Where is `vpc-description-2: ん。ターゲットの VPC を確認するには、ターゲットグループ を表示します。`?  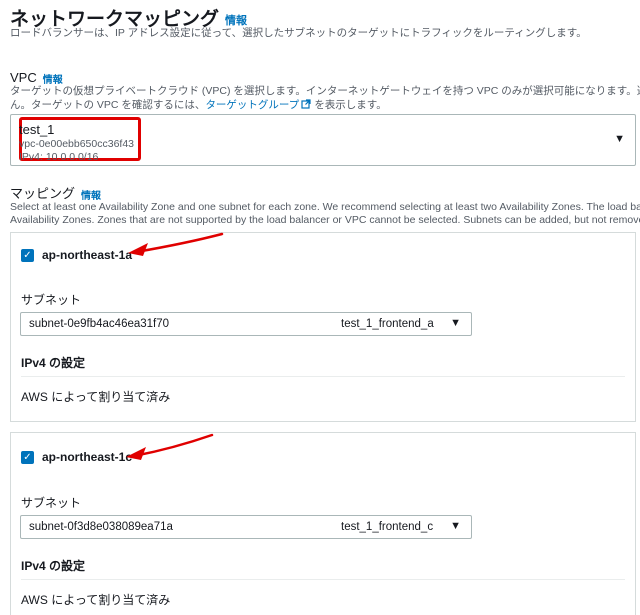
vpc-description-2: ん。ターゲットの VPC を確認するには、ターゲットグループ を表示します。 is located at coordinates (325, 105).